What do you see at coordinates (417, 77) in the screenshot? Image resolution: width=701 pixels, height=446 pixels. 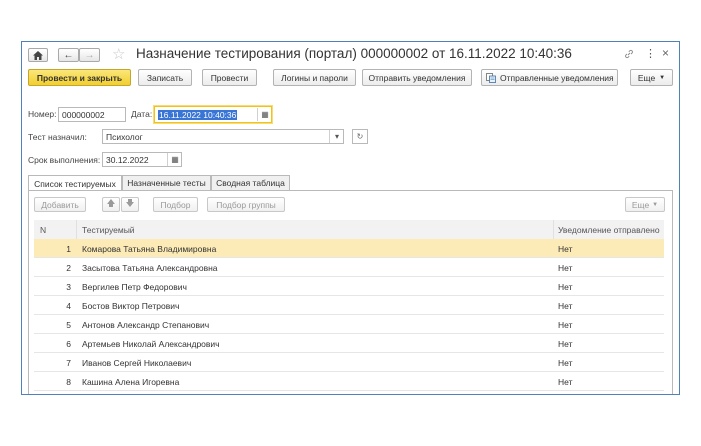 I see `send-notification-button: Отправить уведомления` at bounding box center [417, 77].